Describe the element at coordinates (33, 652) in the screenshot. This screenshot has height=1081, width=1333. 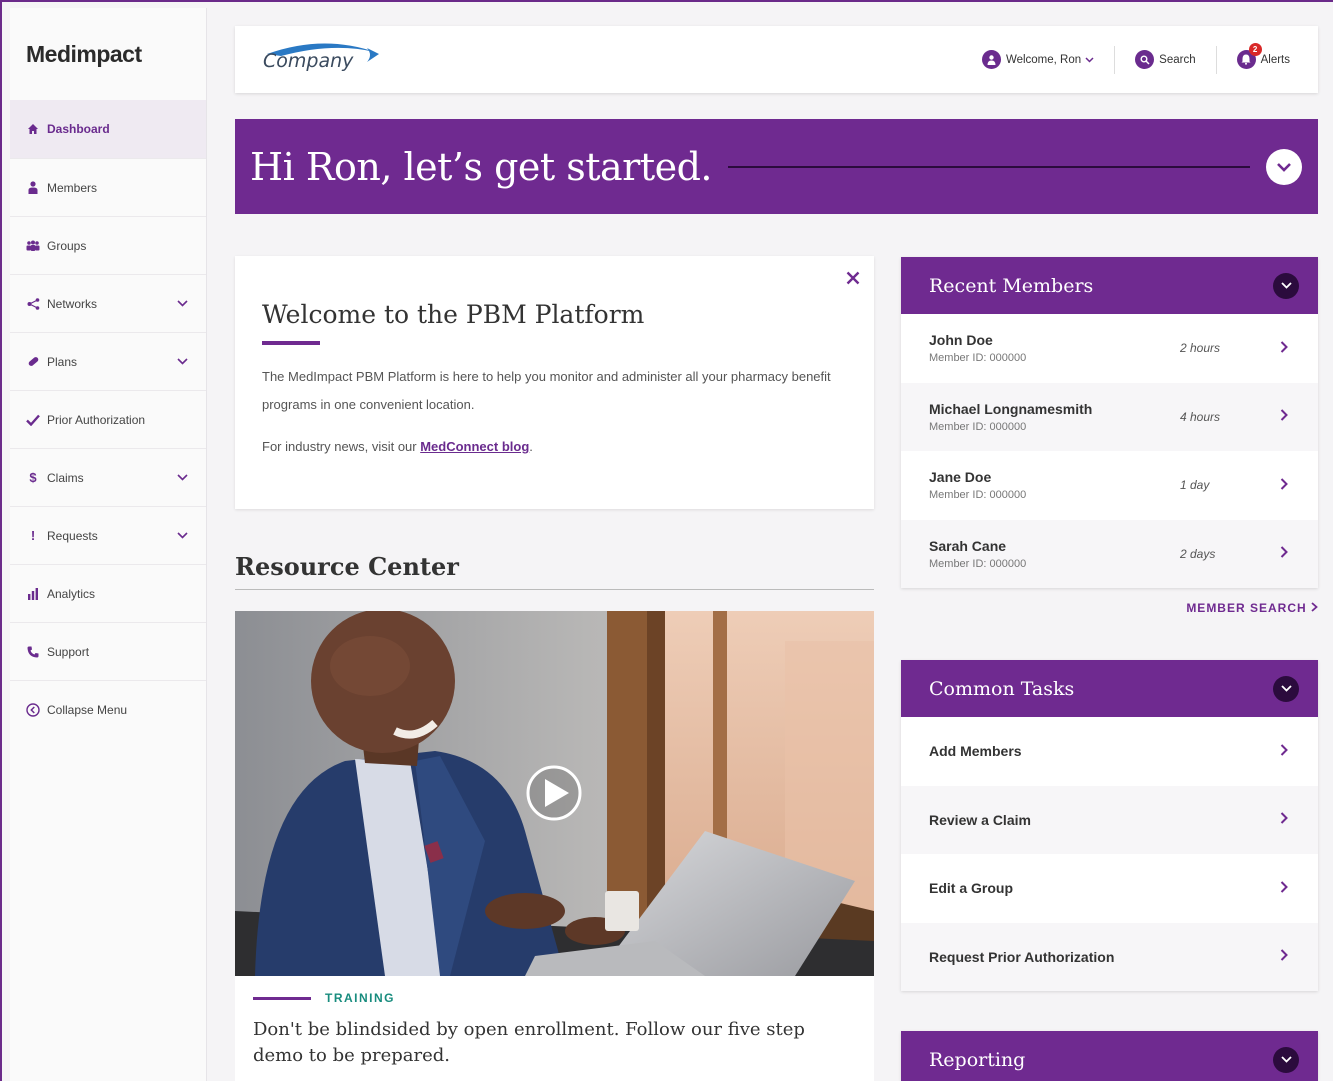
I see `phone-icon` at that location.